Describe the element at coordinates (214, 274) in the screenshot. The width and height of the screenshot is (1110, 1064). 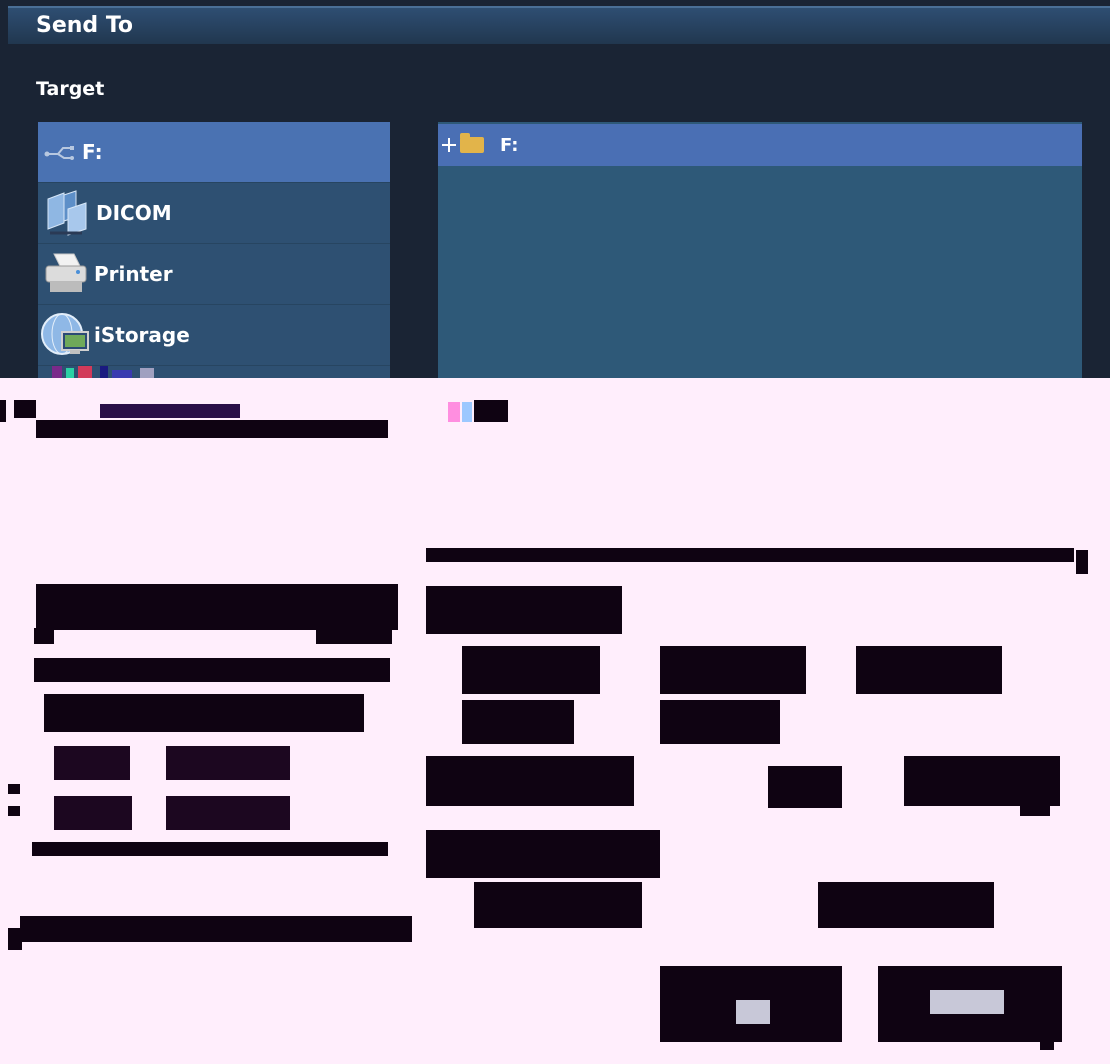
I see `target-item-printer: Printer` at that location.